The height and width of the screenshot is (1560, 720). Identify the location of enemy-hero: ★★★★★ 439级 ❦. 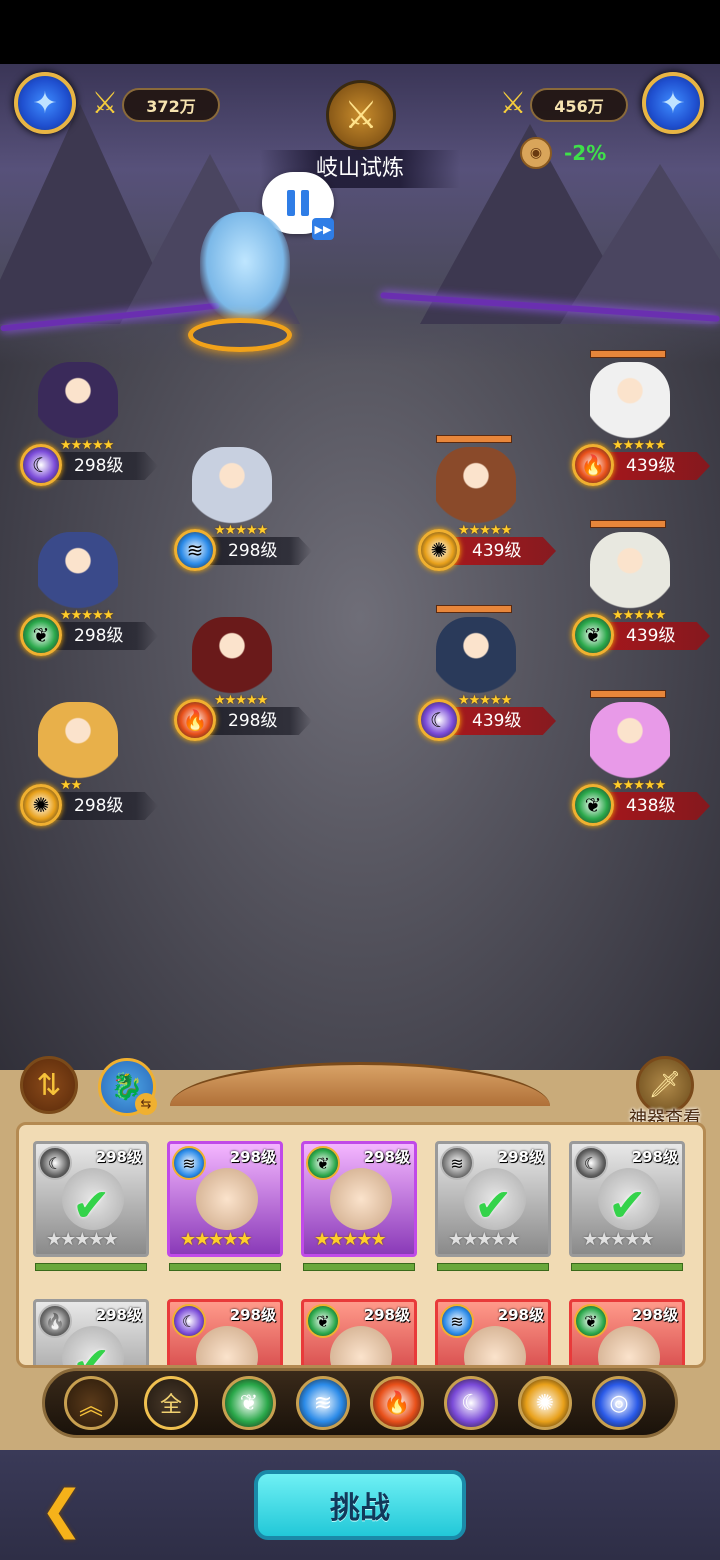
(640, 588).